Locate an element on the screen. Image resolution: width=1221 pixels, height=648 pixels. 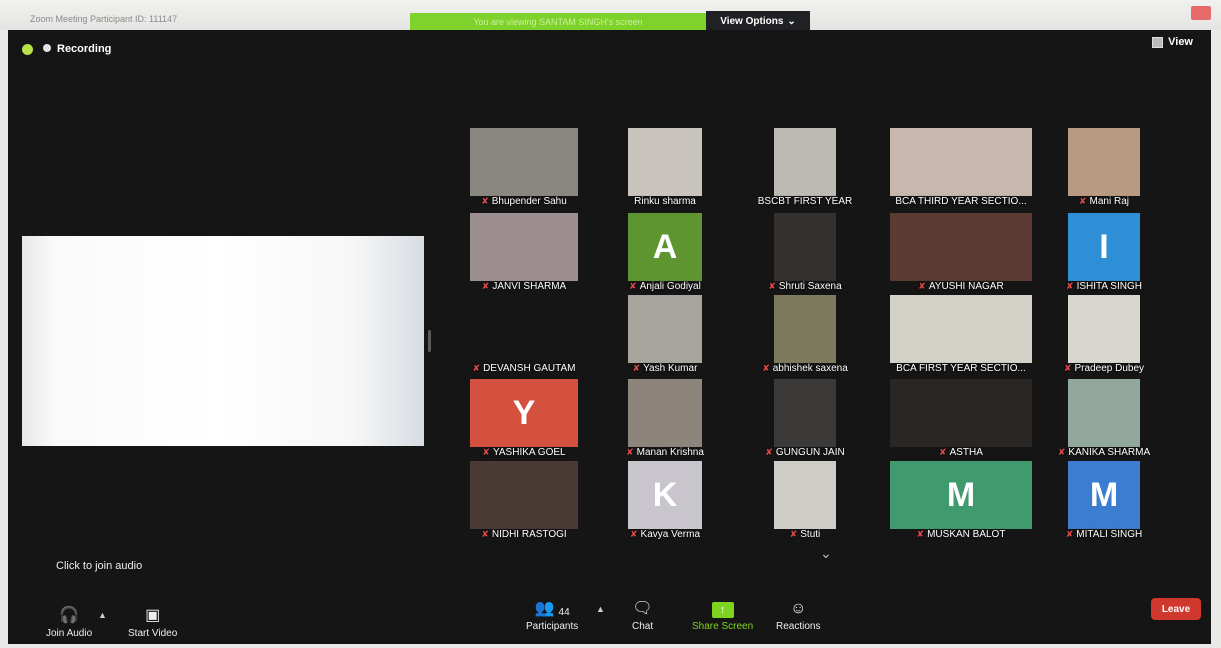
participant-tile: ✘ JANVI SHARMA is located at coordinates (524, 253).